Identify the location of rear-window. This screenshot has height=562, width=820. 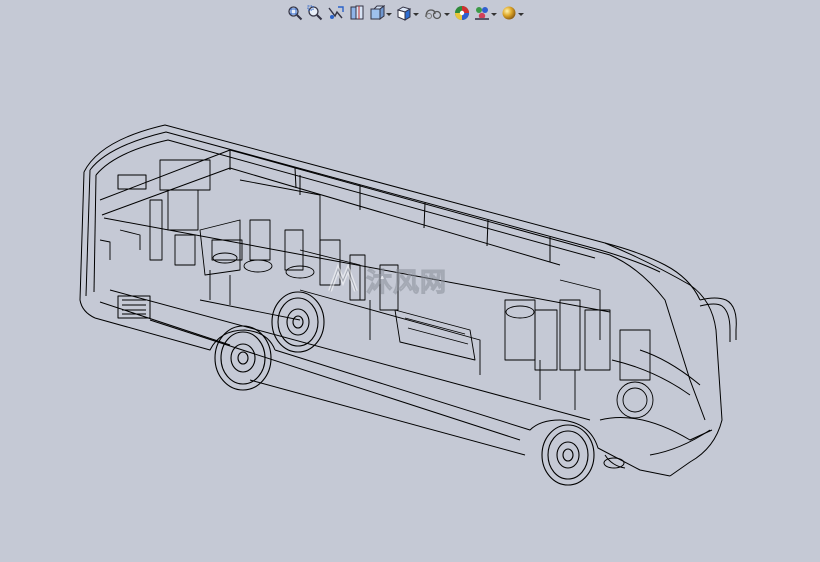
(132, 182).